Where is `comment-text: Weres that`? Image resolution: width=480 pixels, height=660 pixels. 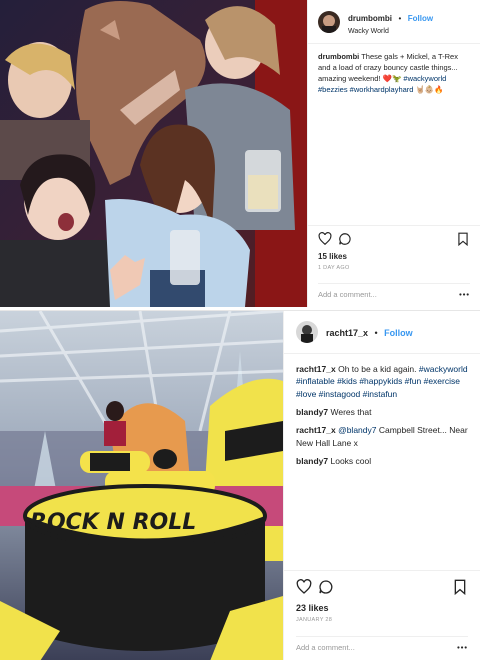 comment-text: Weres that is located at coordinates (351, 411).